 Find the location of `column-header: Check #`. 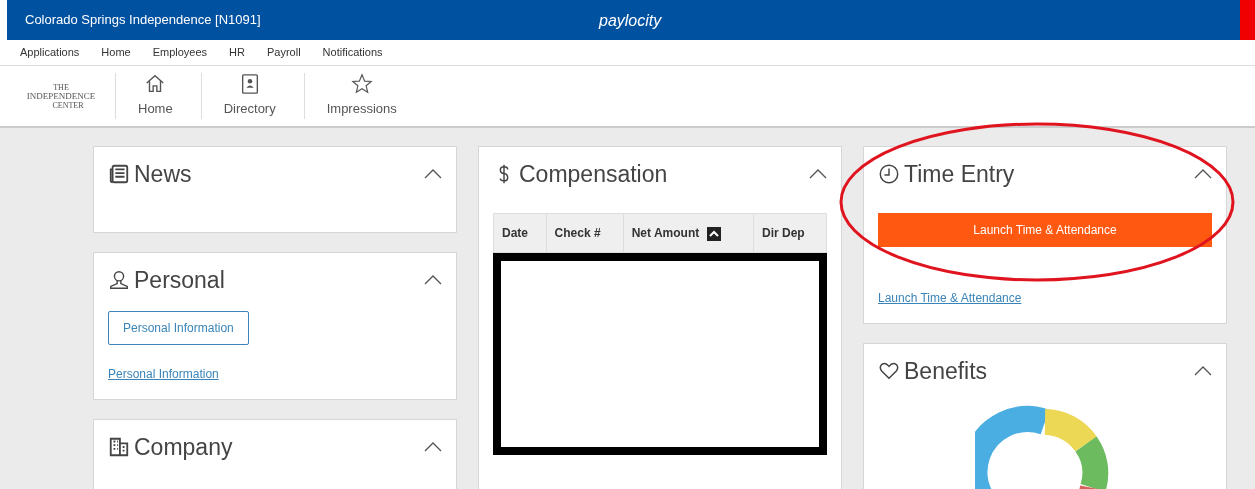

column-header: Check # is located at coordinates (585, 233).